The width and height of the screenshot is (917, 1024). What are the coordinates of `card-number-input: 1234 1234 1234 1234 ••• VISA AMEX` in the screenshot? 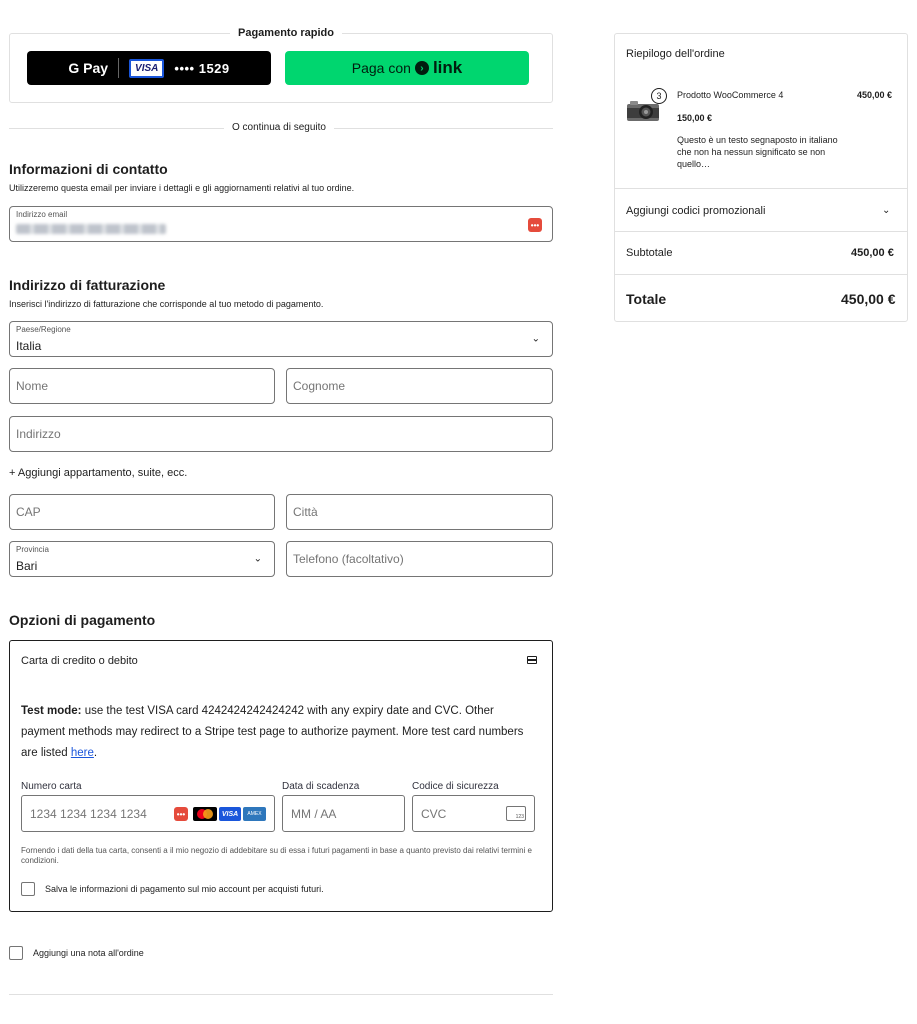 It's located at (148, 813).